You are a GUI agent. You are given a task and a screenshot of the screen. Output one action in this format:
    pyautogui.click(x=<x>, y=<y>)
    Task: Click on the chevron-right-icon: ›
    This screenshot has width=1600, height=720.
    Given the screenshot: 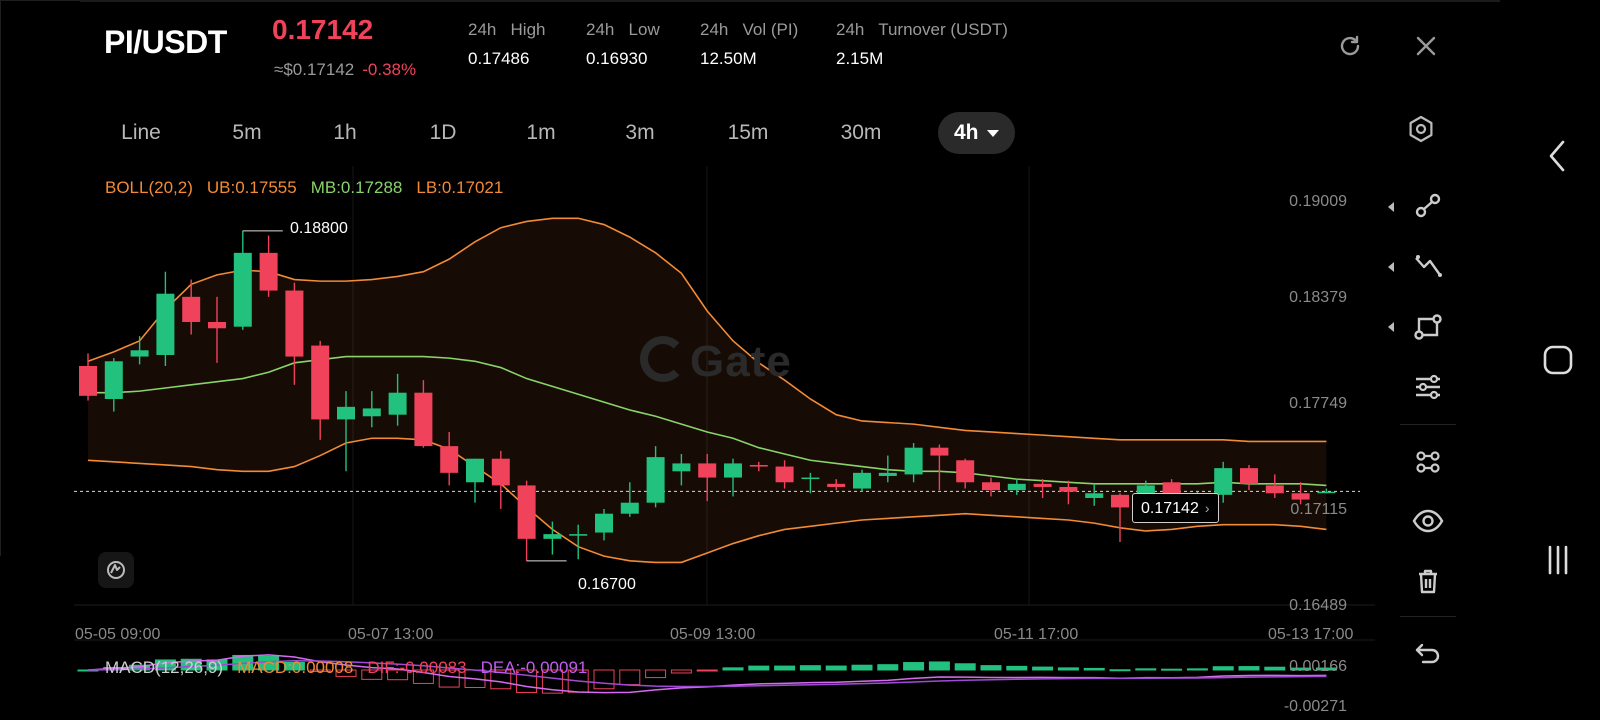 What is the action you would take?
    pyautogui.click(x=1207, y=508)
    